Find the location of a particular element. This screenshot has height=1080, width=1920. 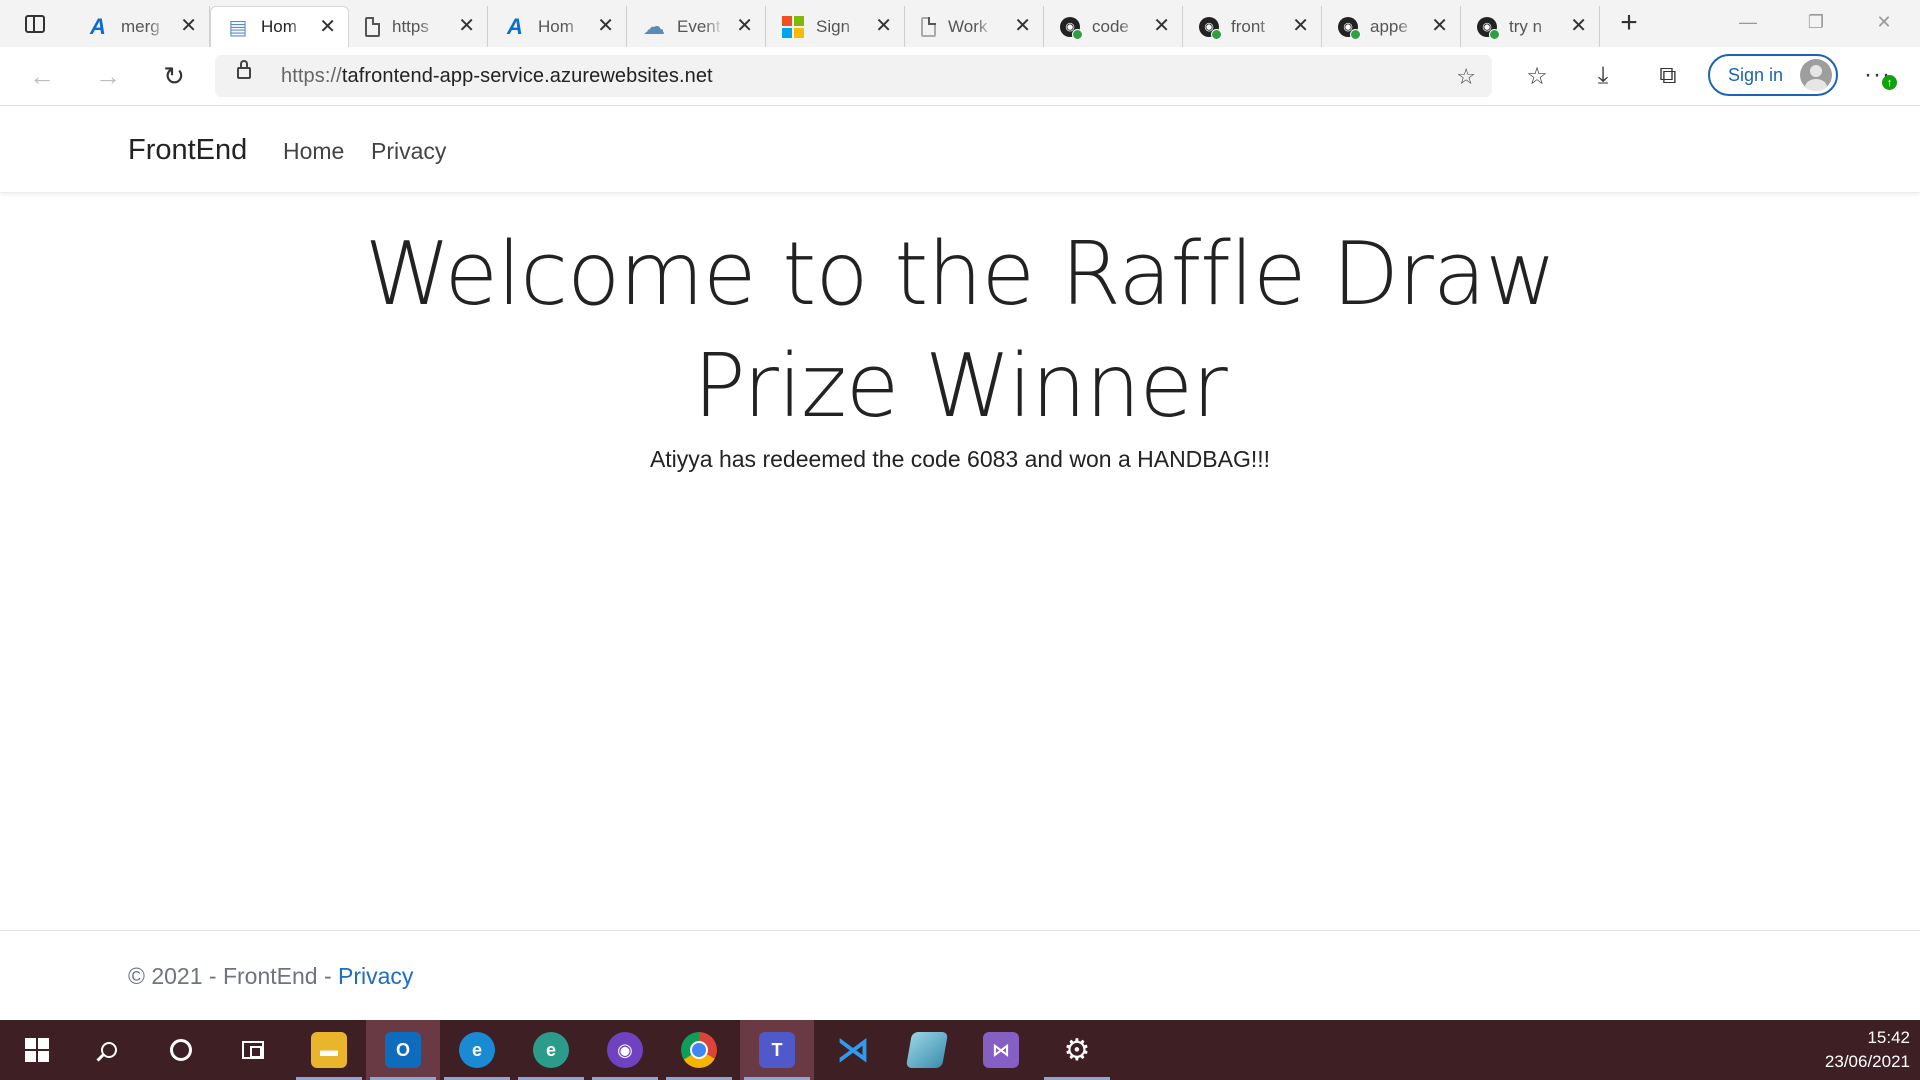

taskbar-app-settings: ⚙ is located at coordinates (1077, 1050).